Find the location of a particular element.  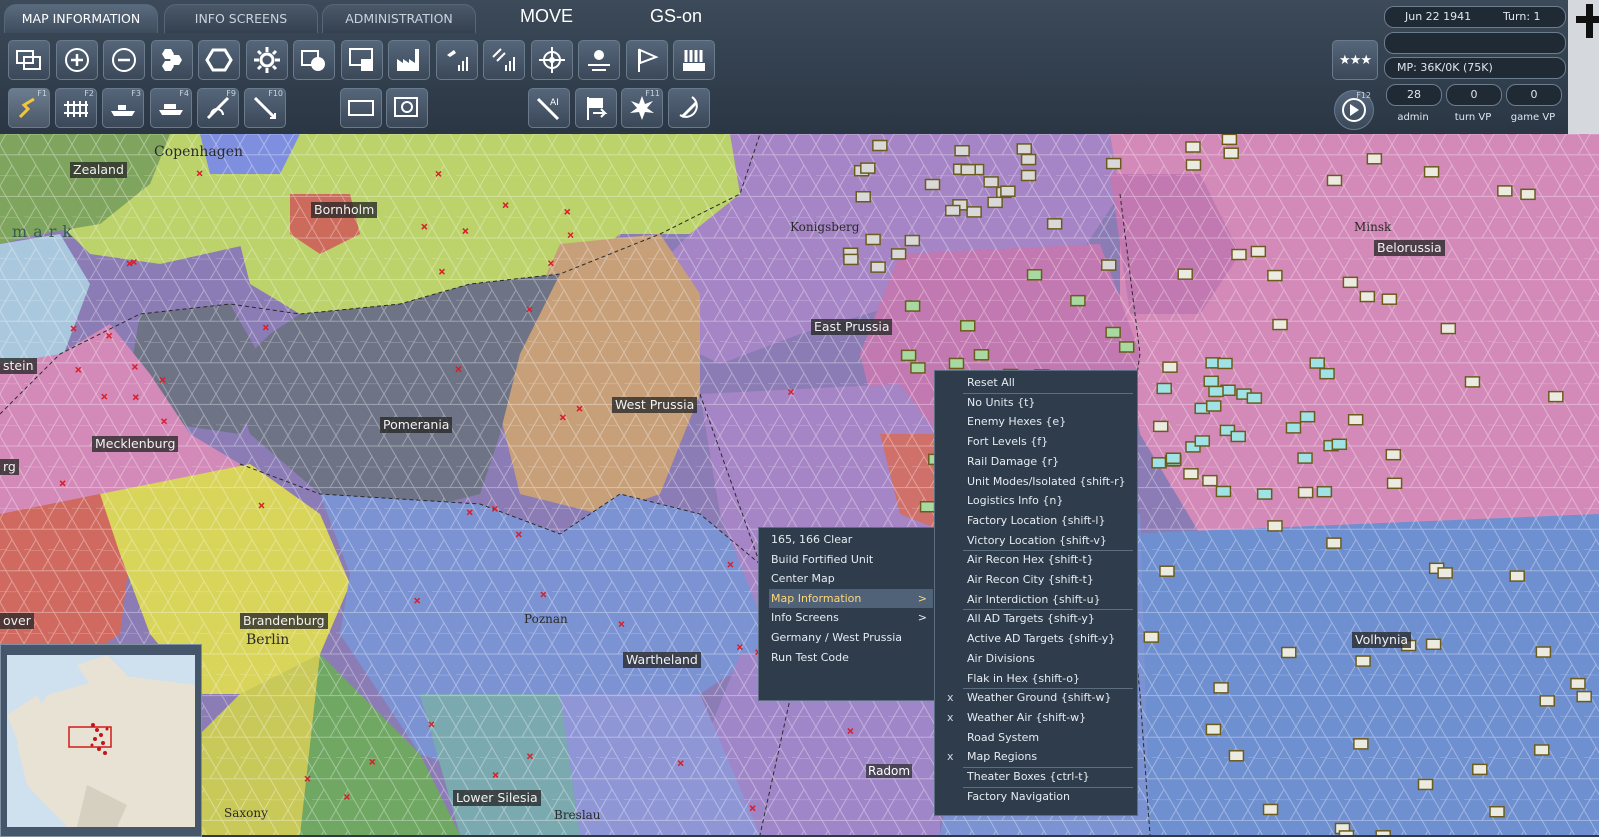

ai-air-button: AI is located at coordinates (549, 108).